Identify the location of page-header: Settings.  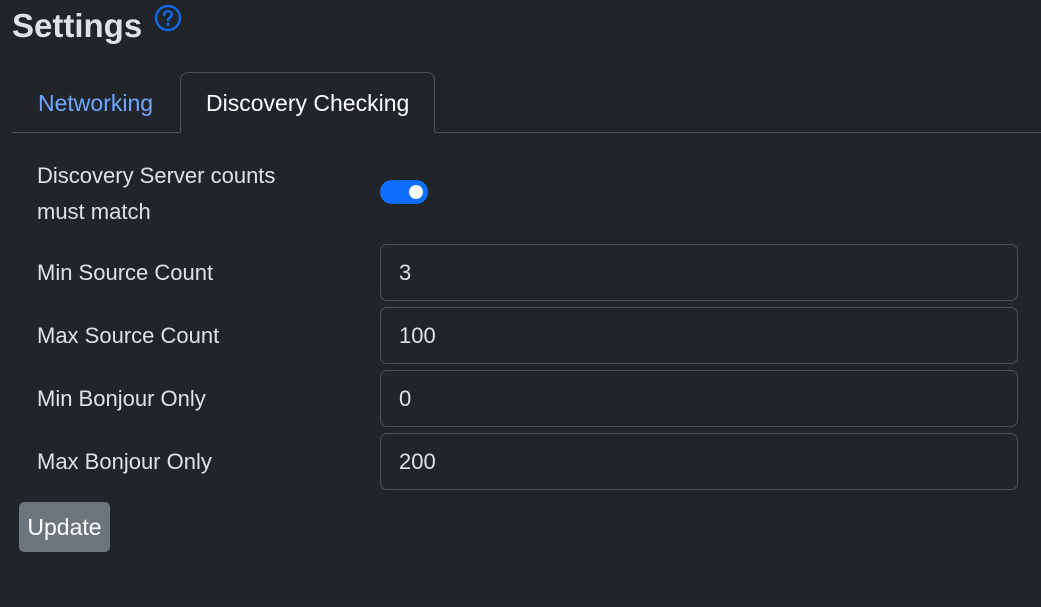
(97, 27).